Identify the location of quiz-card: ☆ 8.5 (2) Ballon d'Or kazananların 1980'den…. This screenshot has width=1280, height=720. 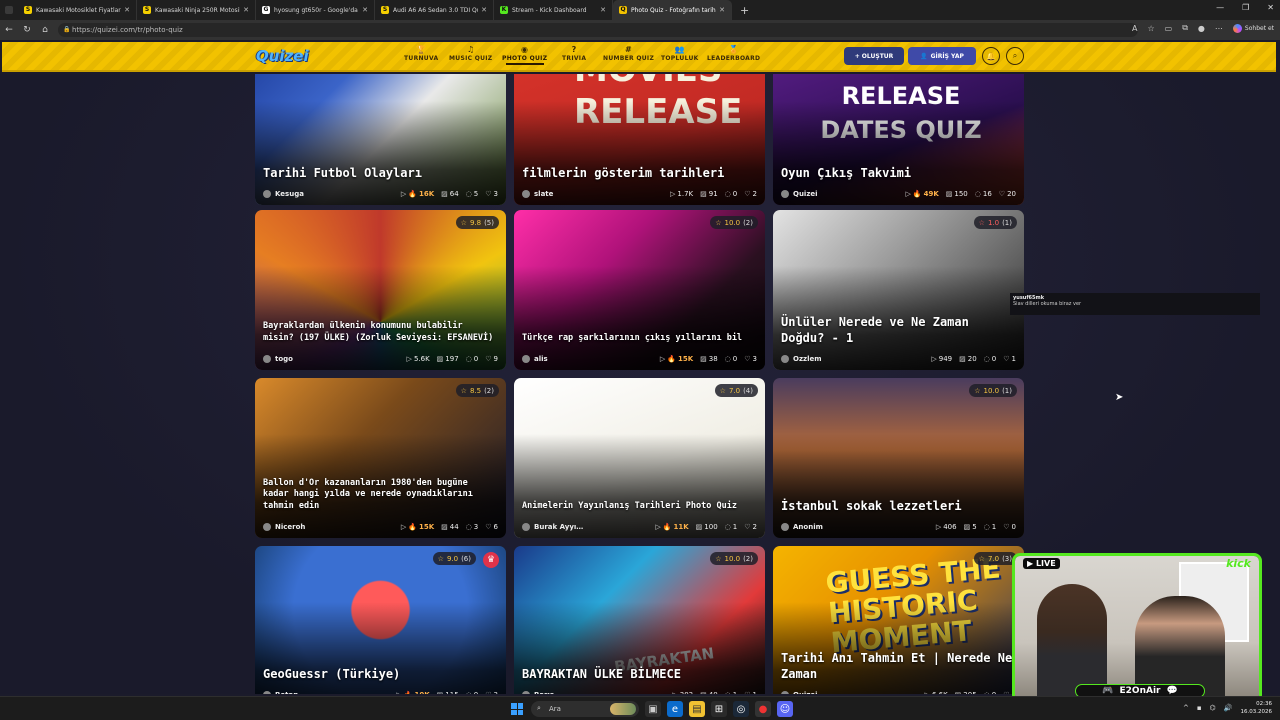
(380, 458).